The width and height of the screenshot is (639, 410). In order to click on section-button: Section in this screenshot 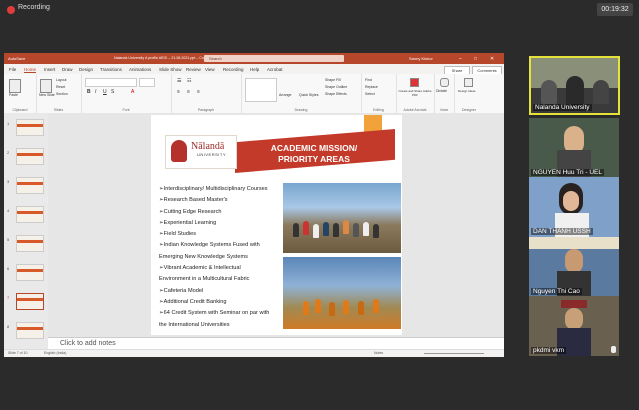, I will do `click(62, 94)`.